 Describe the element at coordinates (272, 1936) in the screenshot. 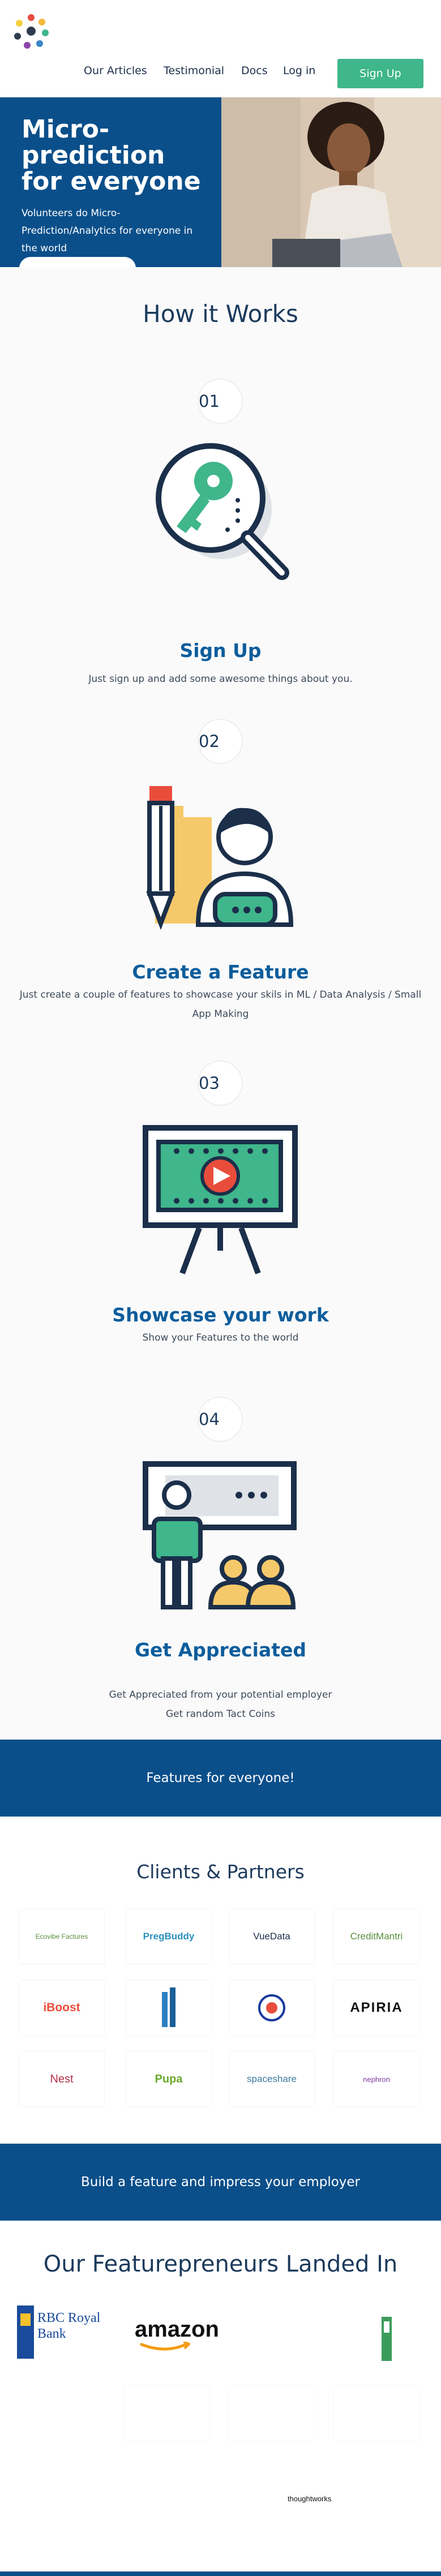

I see `partner-logo: VueData` at that location.